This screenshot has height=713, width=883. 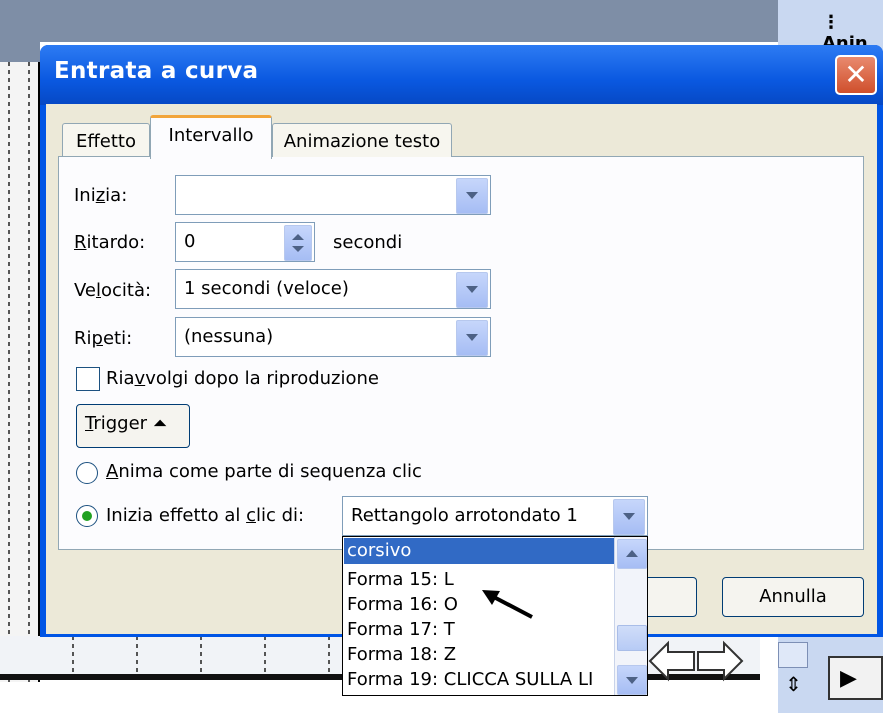 What do you see at coordinates (160, 423) in the screenshot?
I see `expand-up-icon: ⏶` at bounding box center [160, 423].